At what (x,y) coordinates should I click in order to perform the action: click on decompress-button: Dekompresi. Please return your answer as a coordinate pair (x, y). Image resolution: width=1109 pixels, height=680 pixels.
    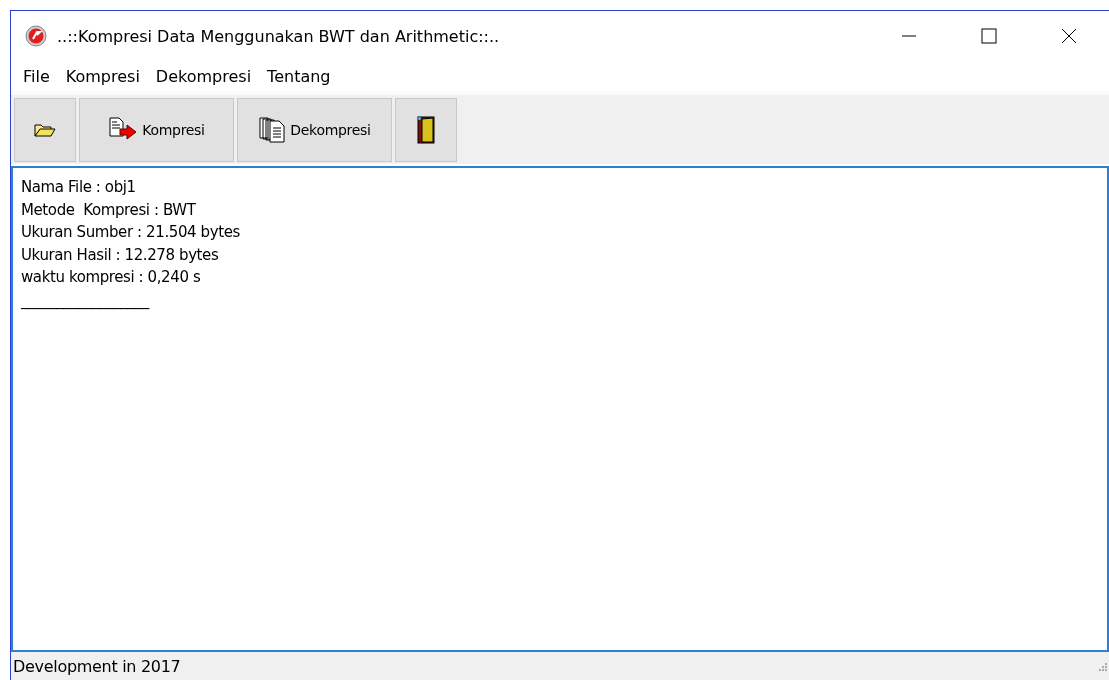
    Looking at the image, I should click on (314, 130).